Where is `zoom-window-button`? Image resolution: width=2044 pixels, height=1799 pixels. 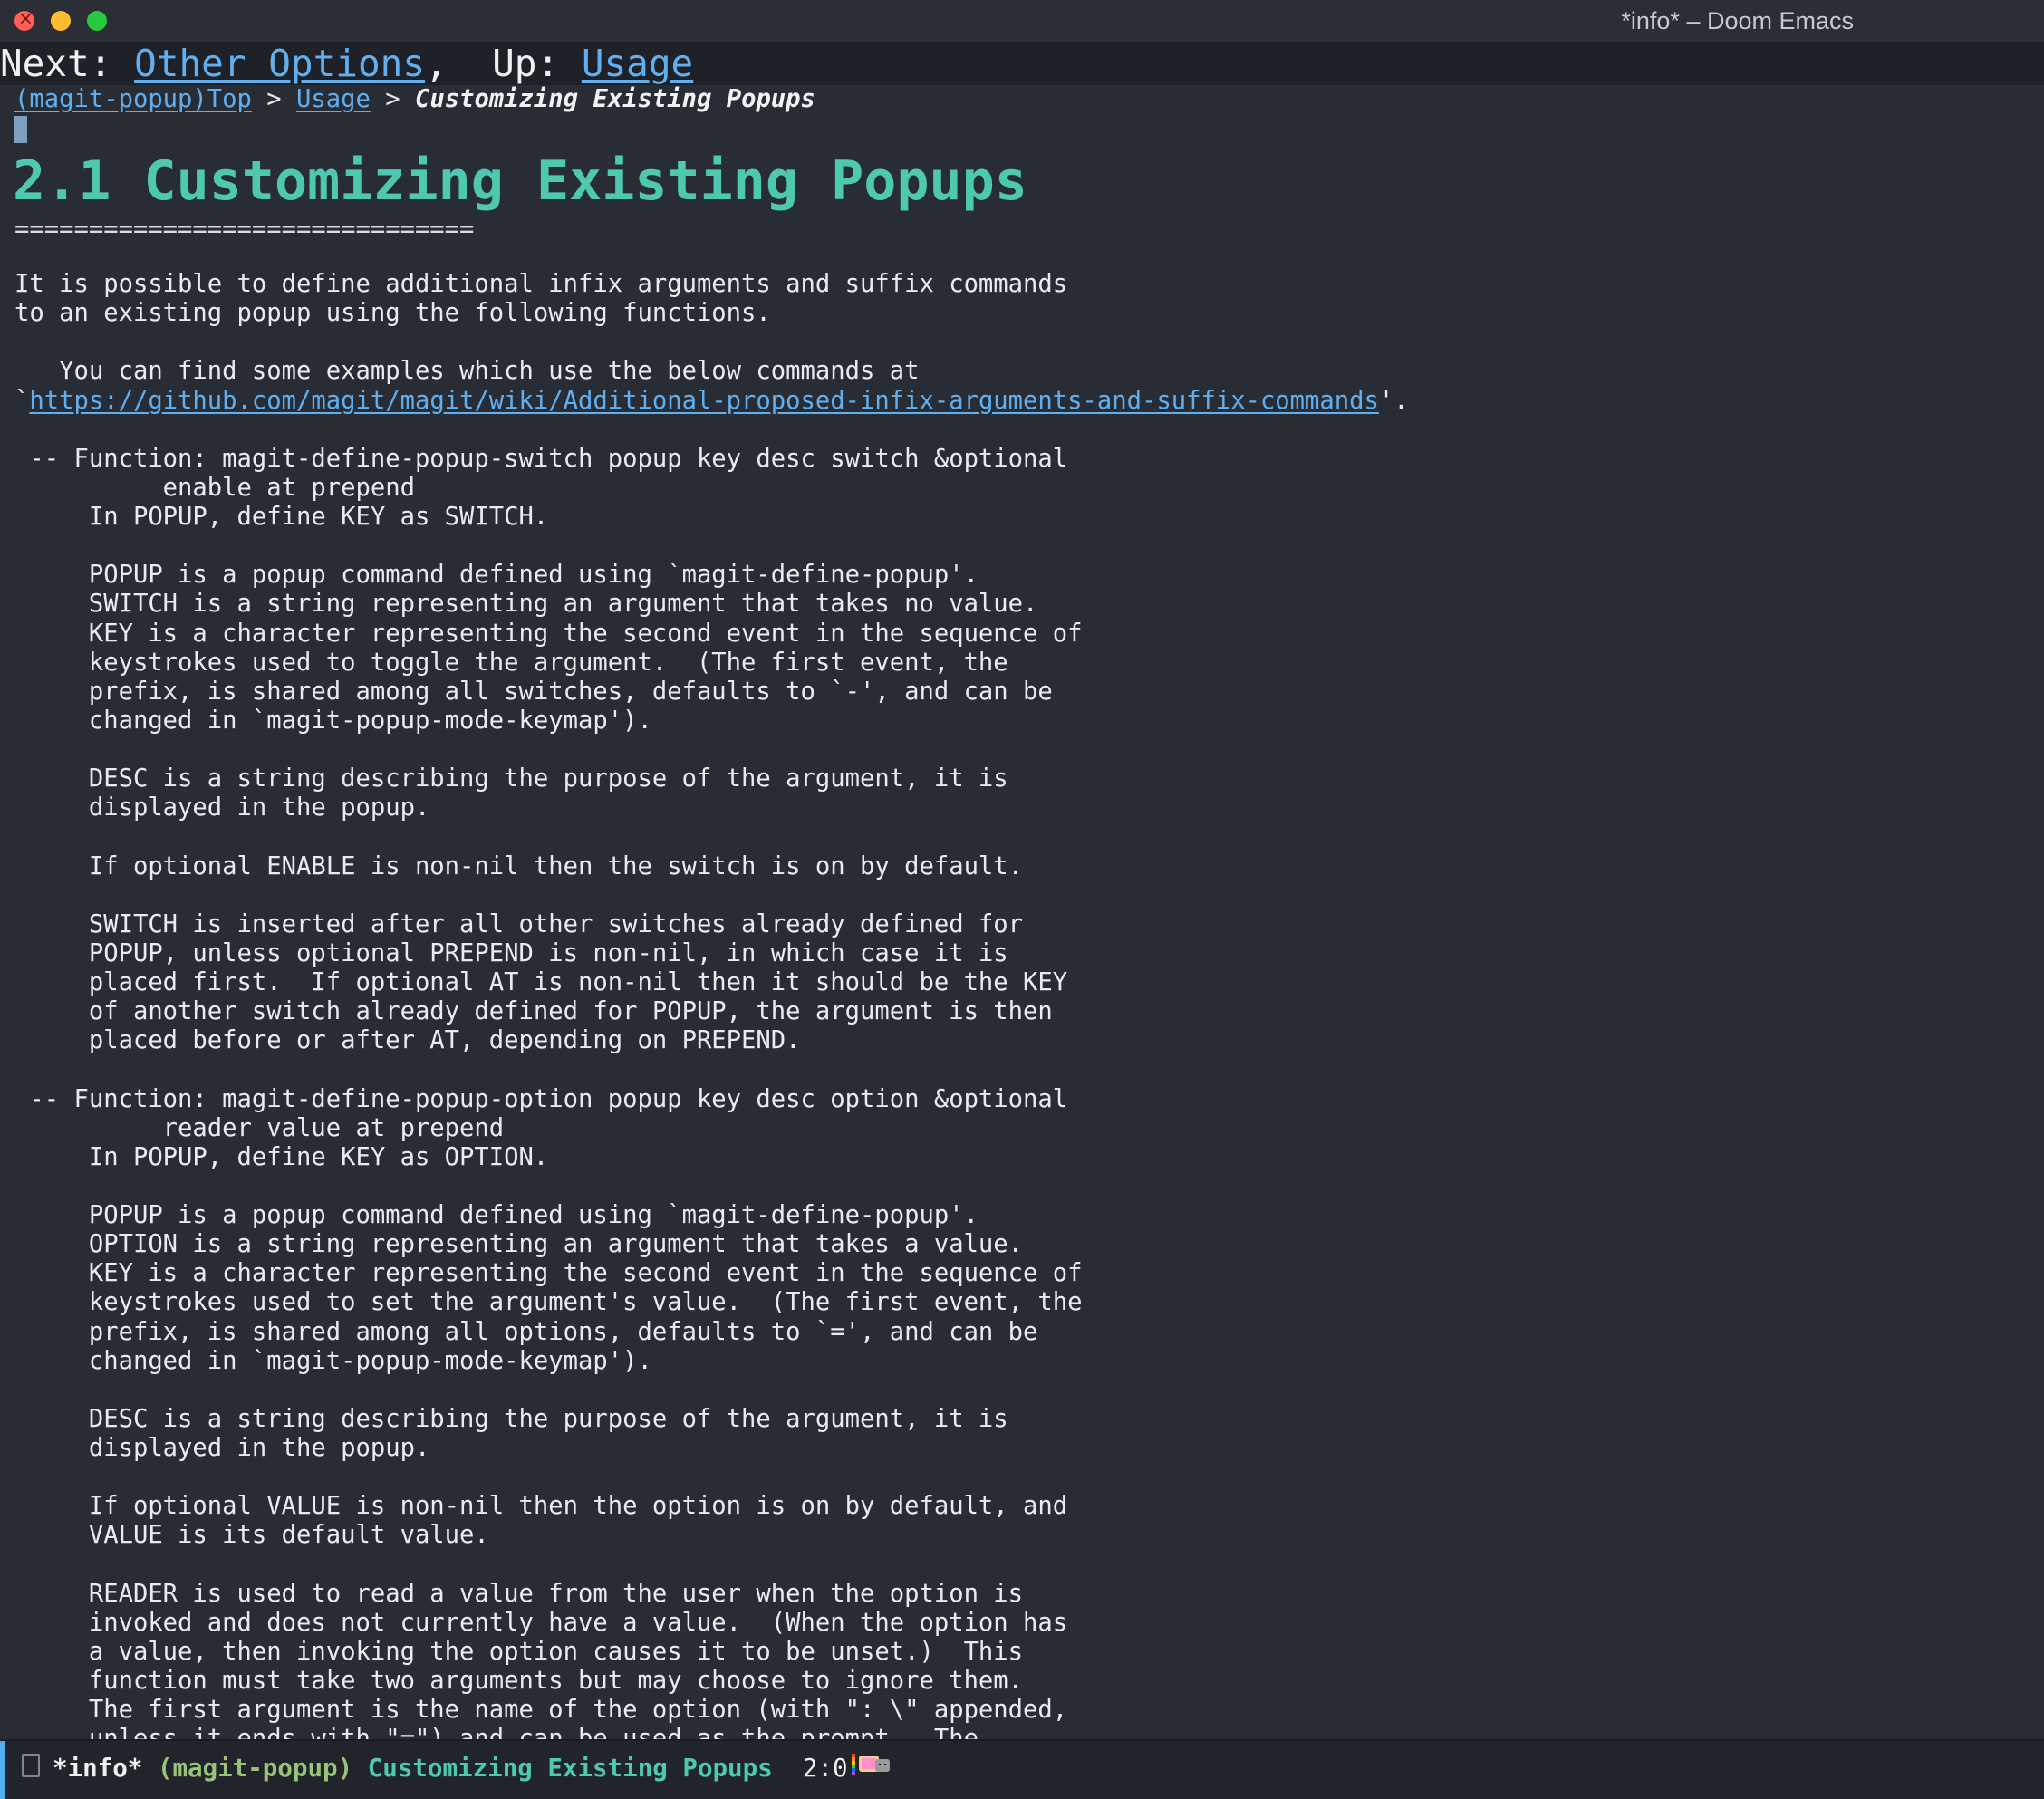 zoom-window-button is located at coordinates (97, 21).